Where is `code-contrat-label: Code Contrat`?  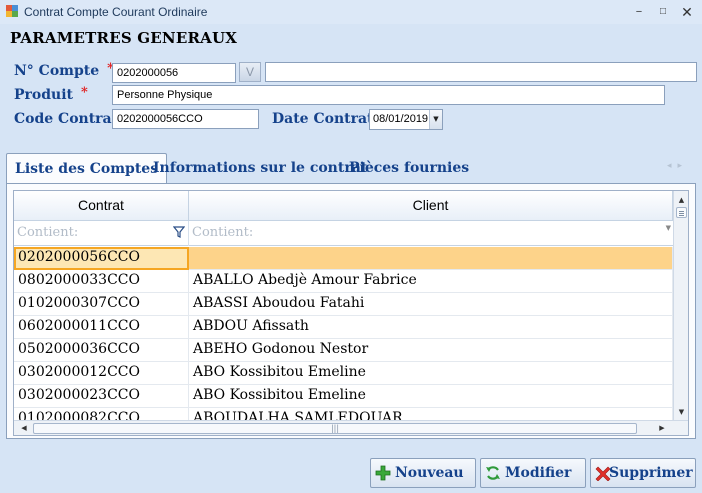
code-contrat-label: Code Contrat is located at coordinates (66, 119).